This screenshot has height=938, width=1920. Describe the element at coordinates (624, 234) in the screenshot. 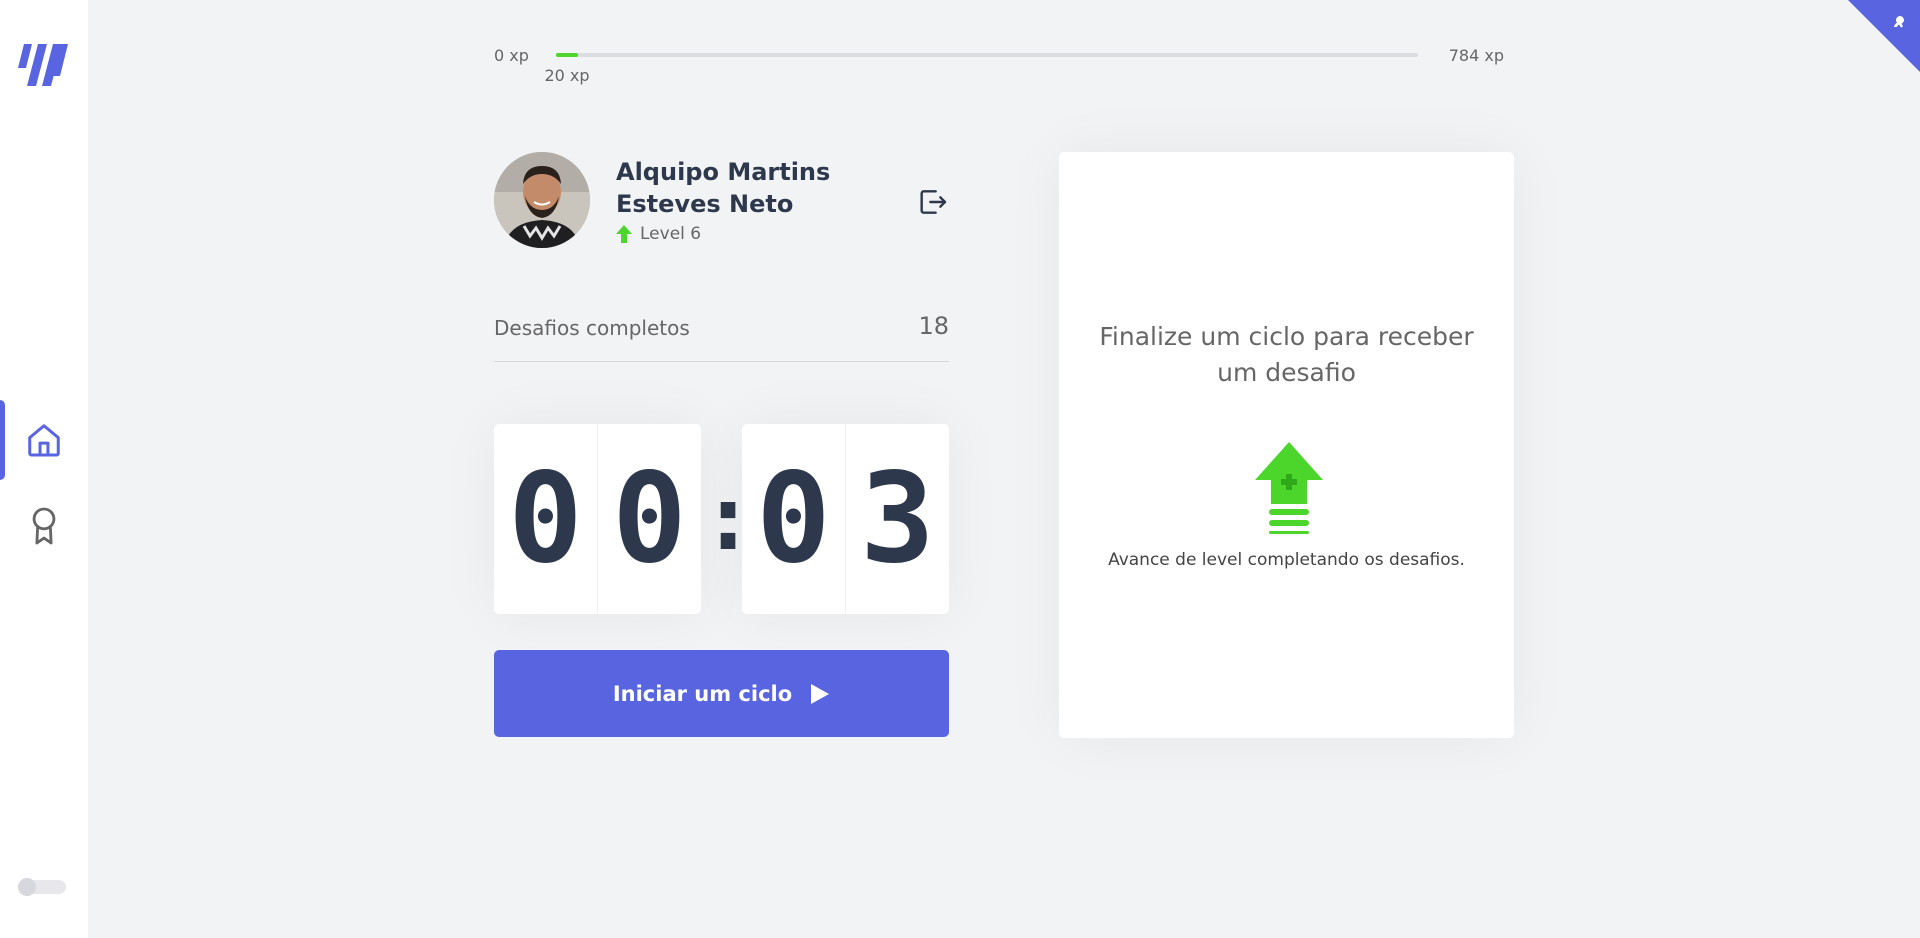

I see `level-up-arrow-icon` at that location.